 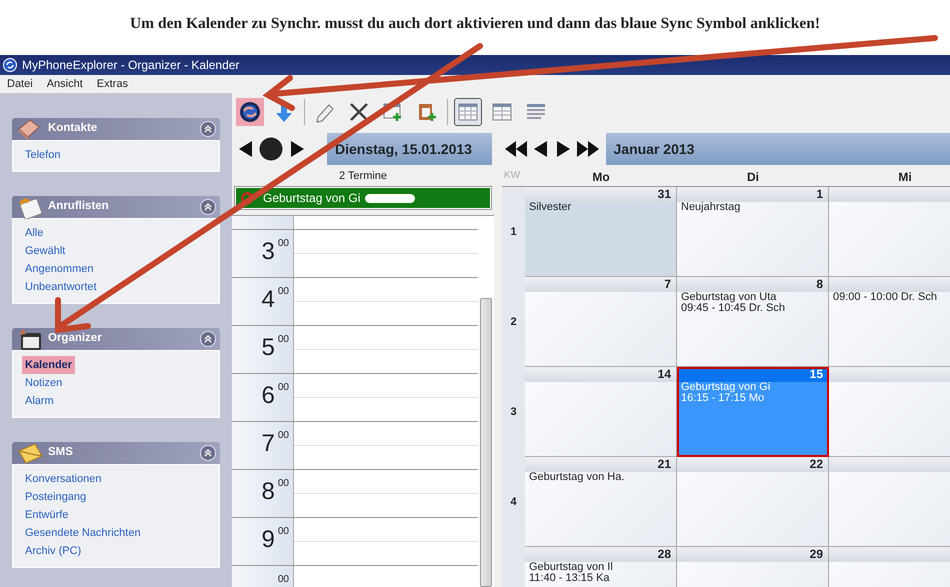 I want to click on day-cell: 15 Geburtstag von Gi 16:15 - 17:15 Mo, so click(x=753, y=412).